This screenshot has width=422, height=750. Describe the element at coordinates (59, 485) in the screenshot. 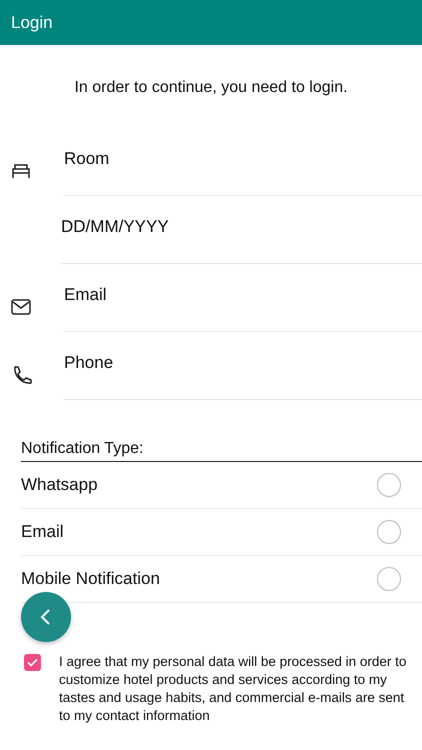

I see `option-label: Whatsapp` at that location.